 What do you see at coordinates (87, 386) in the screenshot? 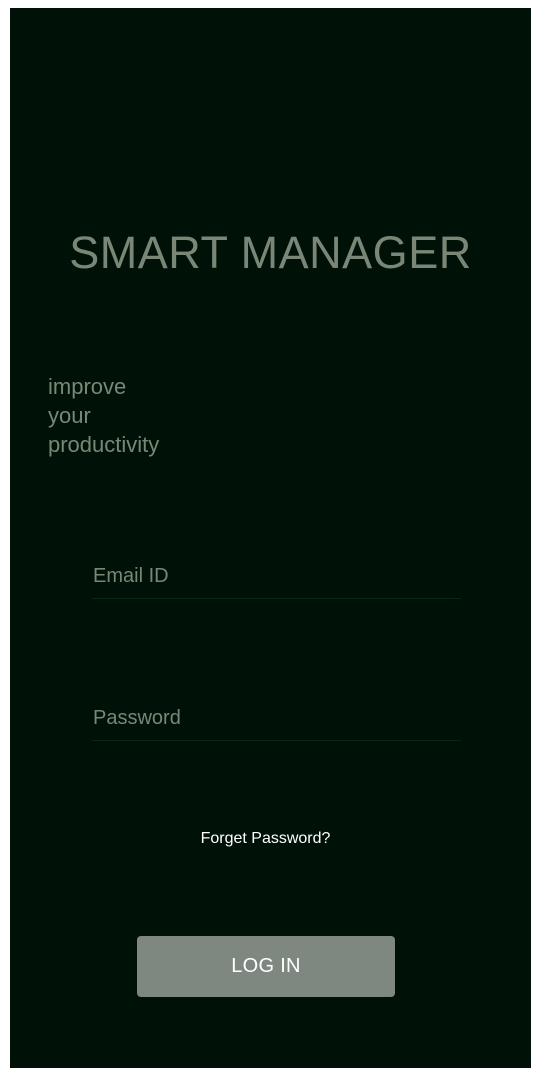
I see `tagline-line: improve` at bounding box center [87, 386].